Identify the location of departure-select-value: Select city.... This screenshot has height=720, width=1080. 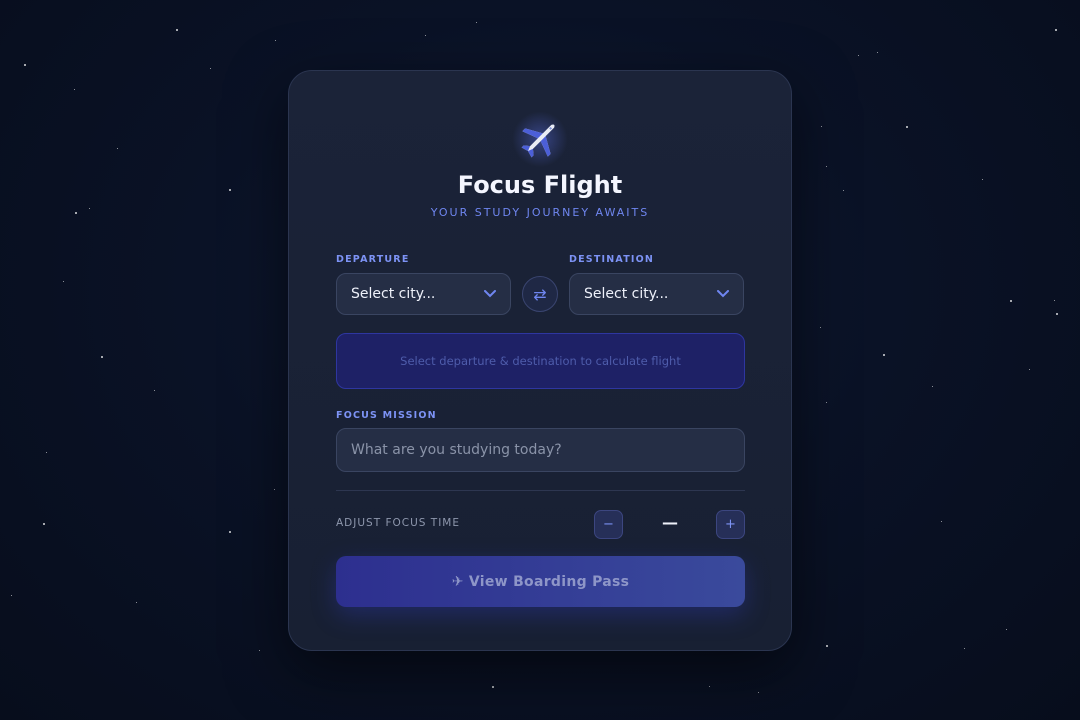
(393, 294).